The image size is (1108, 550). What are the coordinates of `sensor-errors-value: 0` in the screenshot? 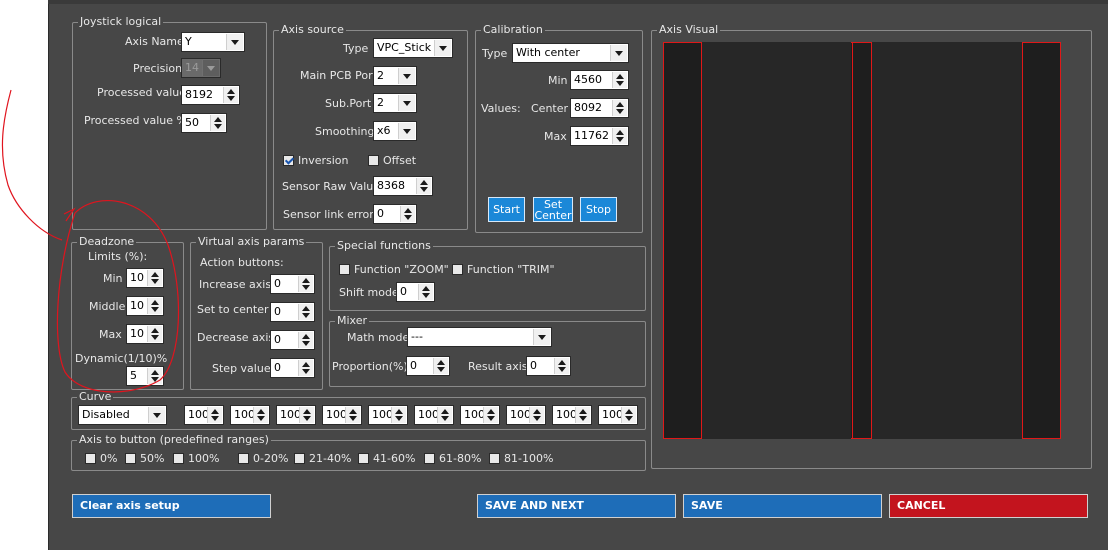 It's located at (380, 213).